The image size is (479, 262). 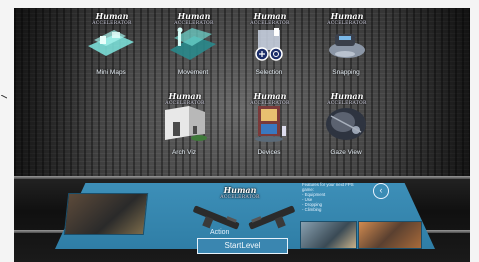 I want to click on tile-selection: Human ACCELERATOR Selection, so click(x=269, y=44).